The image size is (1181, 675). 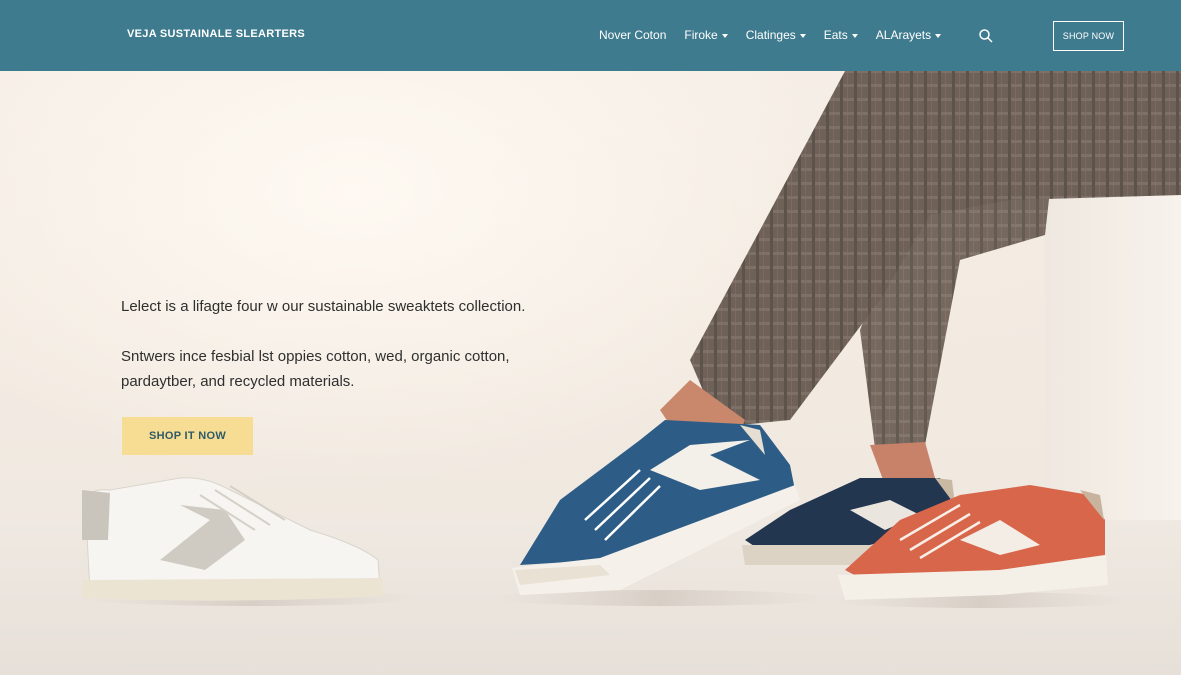 I want to click on nav-item-label: ALArayets, so click(x=903, y=35).